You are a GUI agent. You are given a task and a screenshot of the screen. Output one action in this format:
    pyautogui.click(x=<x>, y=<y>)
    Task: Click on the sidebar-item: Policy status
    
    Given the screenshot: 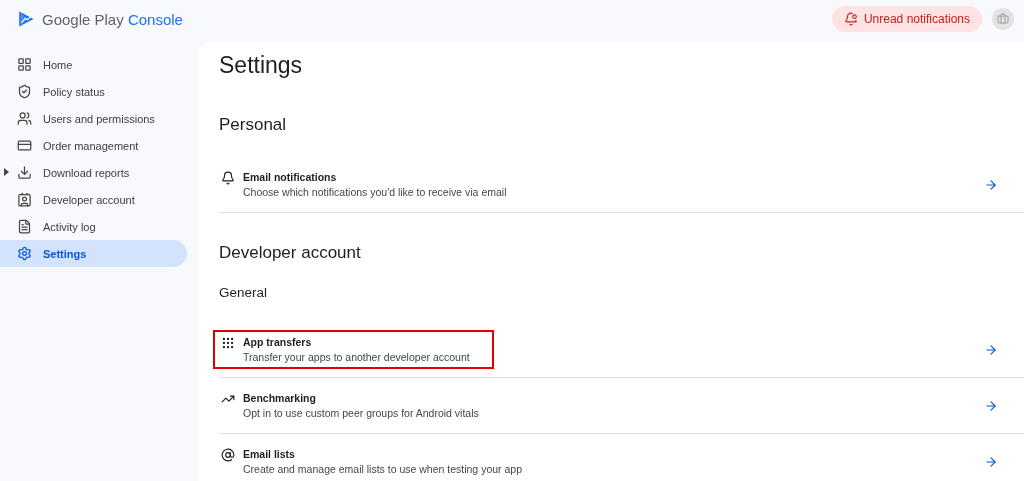 What is the action you would take?
    pyautogui.click(x=93, y=91)
    